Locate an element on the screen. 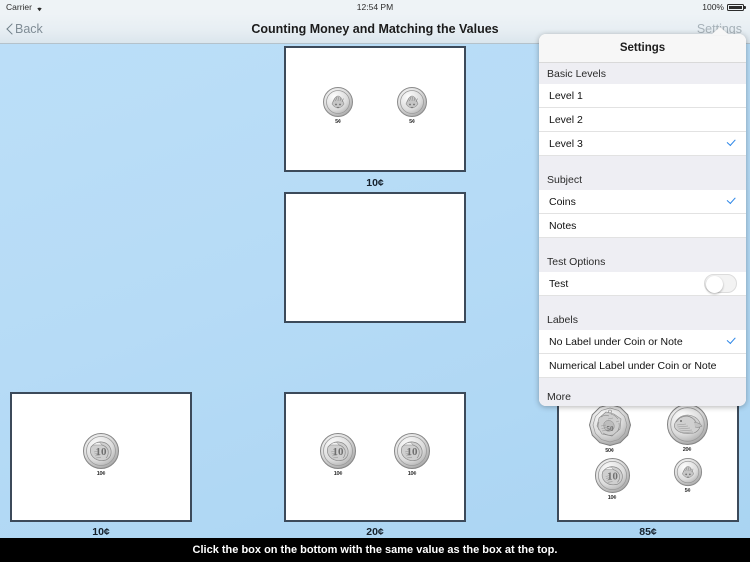 Image resolution: width=750 pixels, height=562 pixels. clock-label: 12:54 PM is located at coordinates (375, 7).